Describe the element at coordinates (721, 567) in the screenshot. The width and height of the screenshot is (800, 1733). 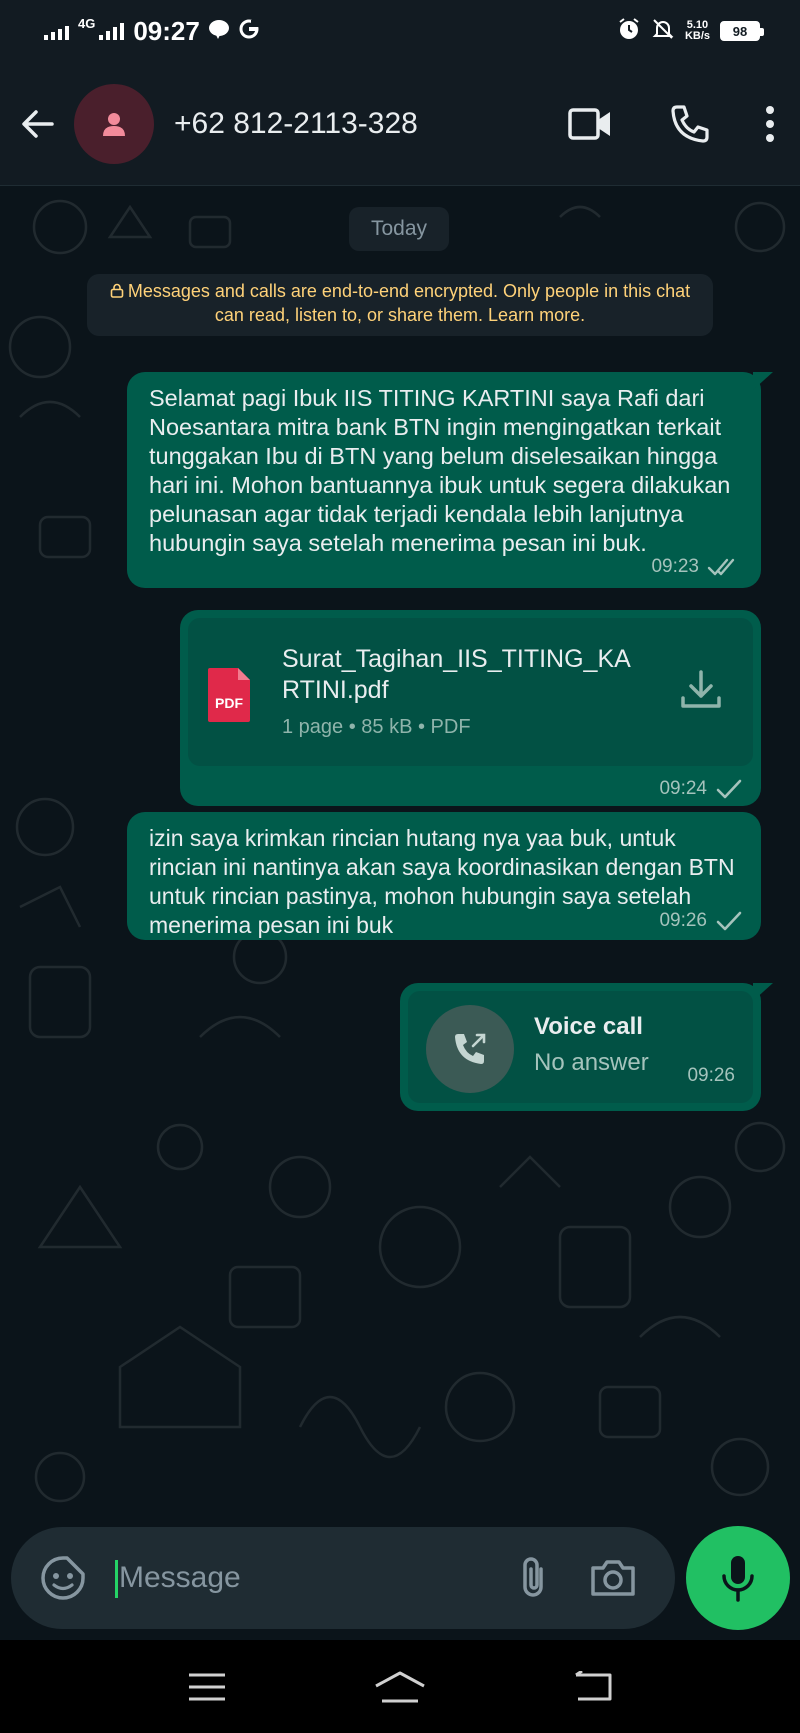
I see `double-check-icon` at that location.